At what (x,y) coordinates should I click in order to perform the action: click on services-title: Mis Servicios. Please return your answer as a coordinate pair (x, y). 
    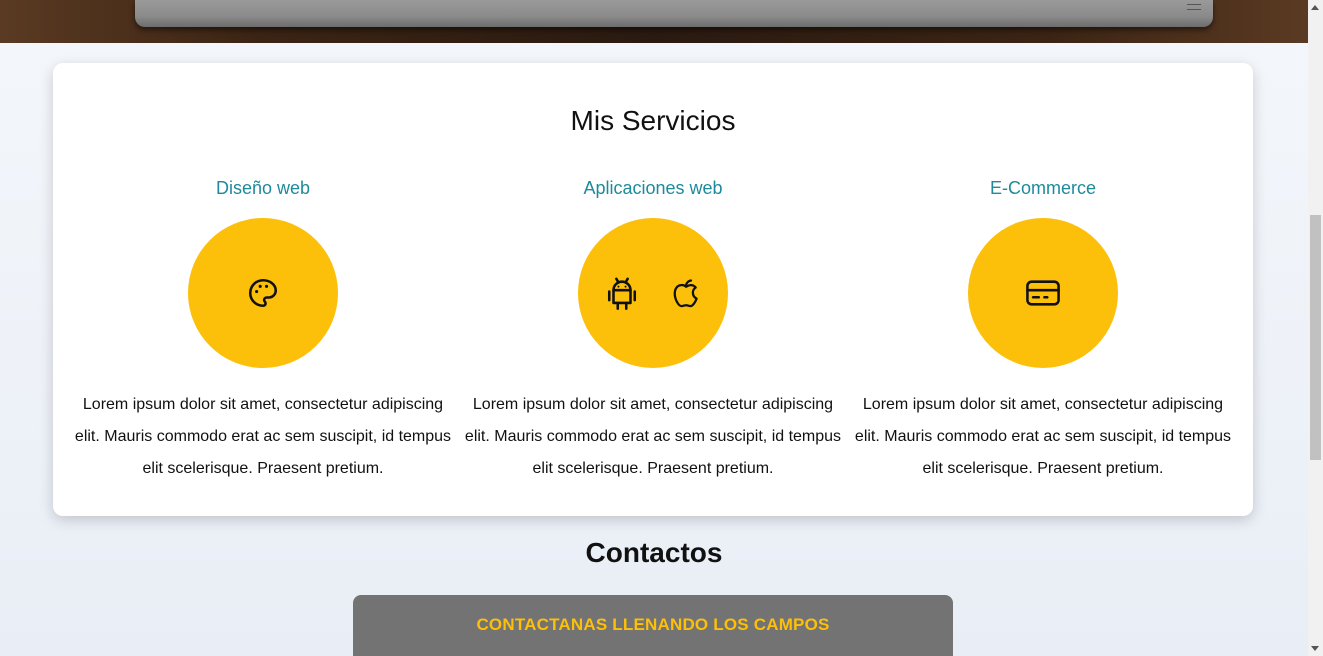
    Looking at the image, I should click on (653, 120).